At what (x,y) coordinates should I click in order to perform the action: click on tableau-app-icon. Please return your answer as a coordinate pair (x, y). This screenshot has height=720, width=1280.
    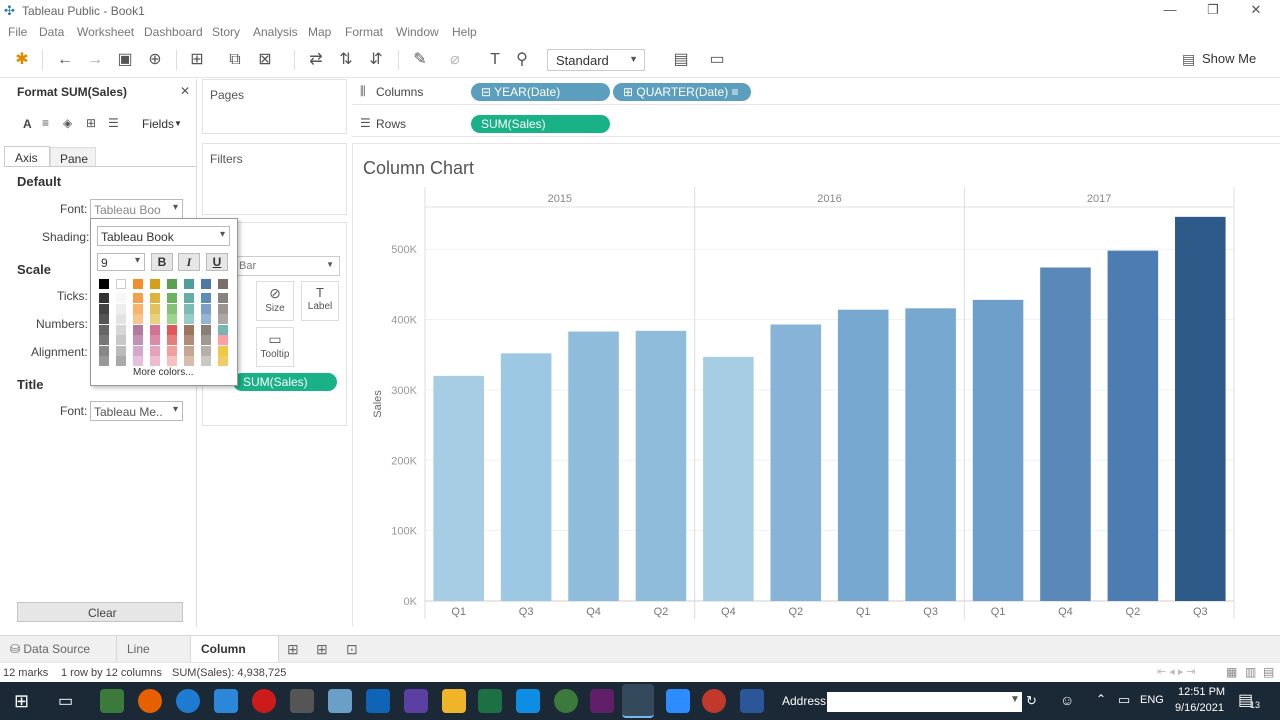
    Looking at the image, I should click on (638, 701).